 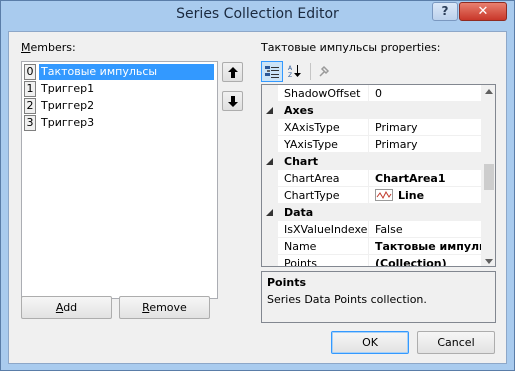 I want to click on property-row: ChartArea ChartArea1, so click(x=371, y=178).